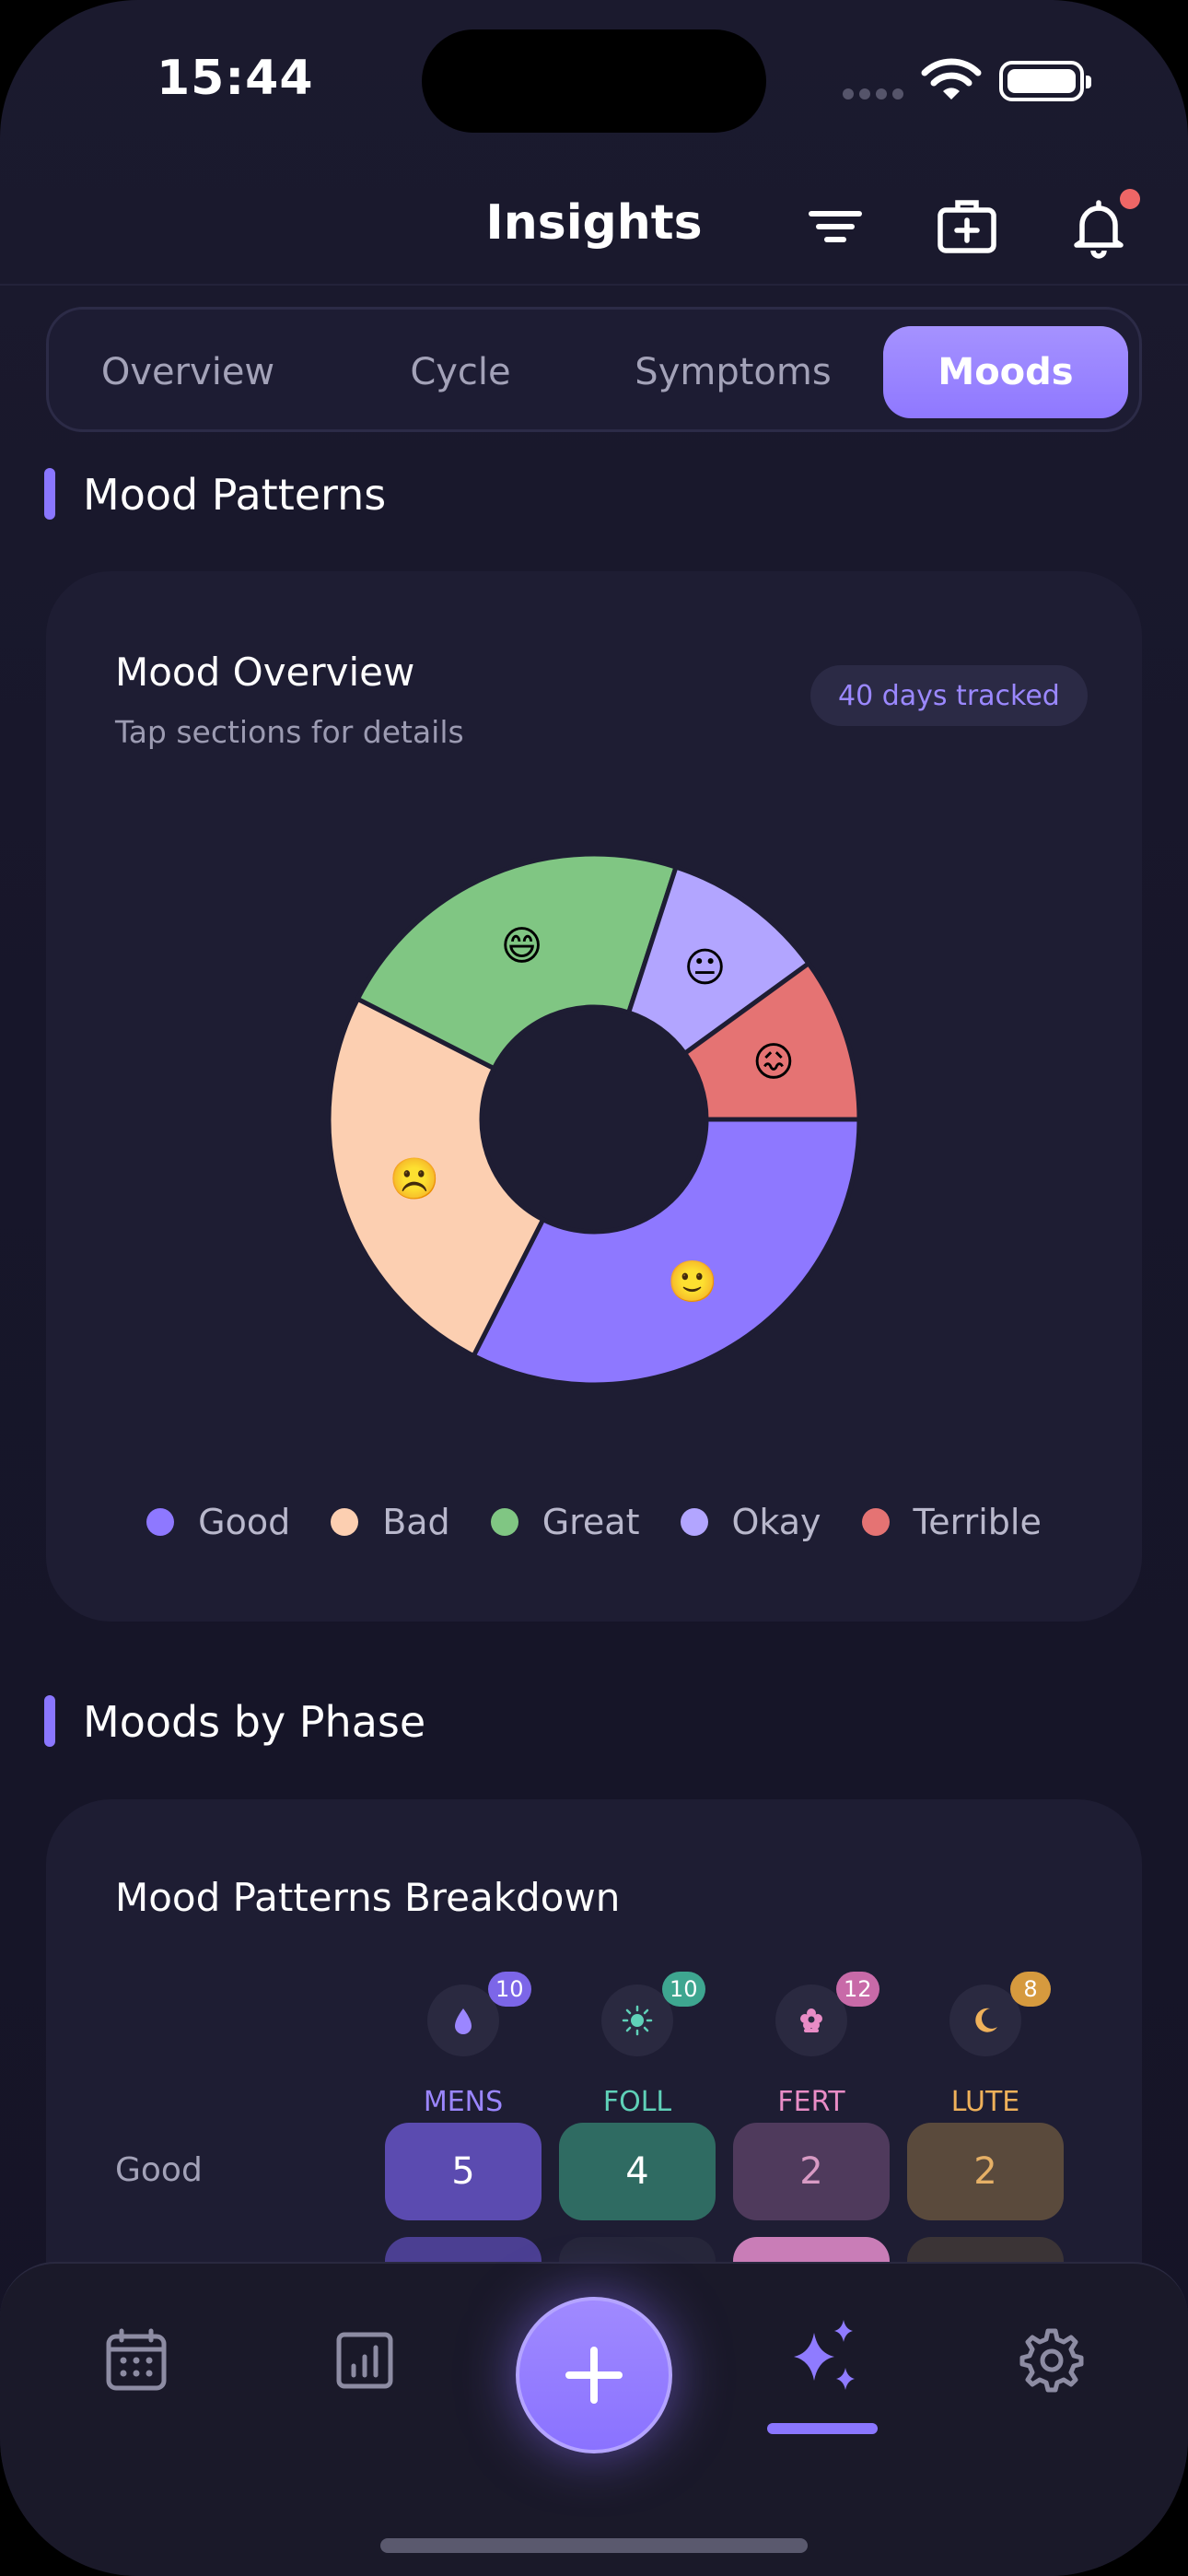  What do you see at coordinates (665, 1252) in the screenshot?
I see `donut-slice-good` at bounding box center [665, 1252].